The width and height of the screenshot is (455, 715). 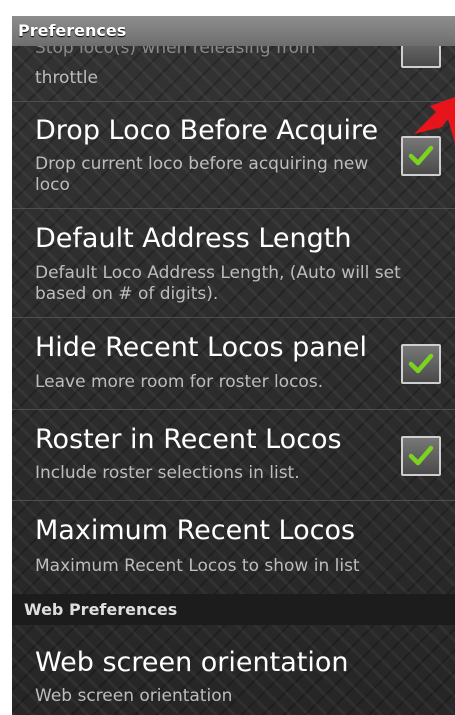 What do you see at coordinates (193, 238) in the screenshot?
I see `pref-title: Default Address Length` at bounding box center [193, 238].